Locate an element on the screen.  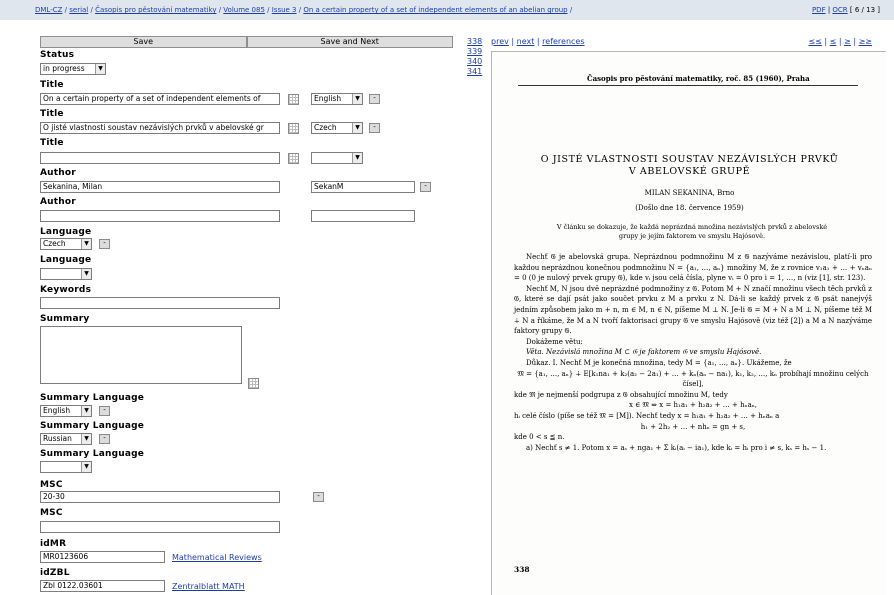
title-language-select: Czech ▼ is located at coordinates (337, 128).